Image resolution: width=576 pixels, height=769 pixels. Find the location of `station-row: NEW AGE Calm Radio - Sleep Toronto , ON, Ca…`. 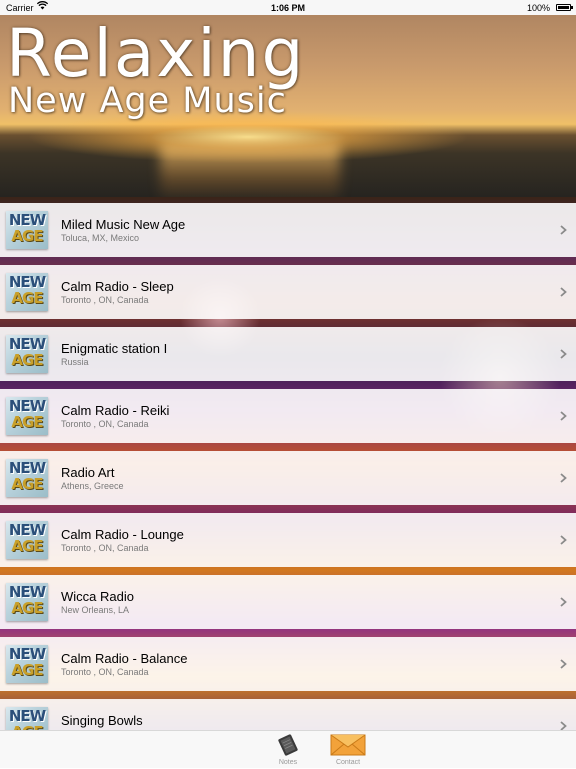

station-row: NEW AGE Calm Radio - Sleep Toronto , ON, Ca… is located at coordinates (288, 292).